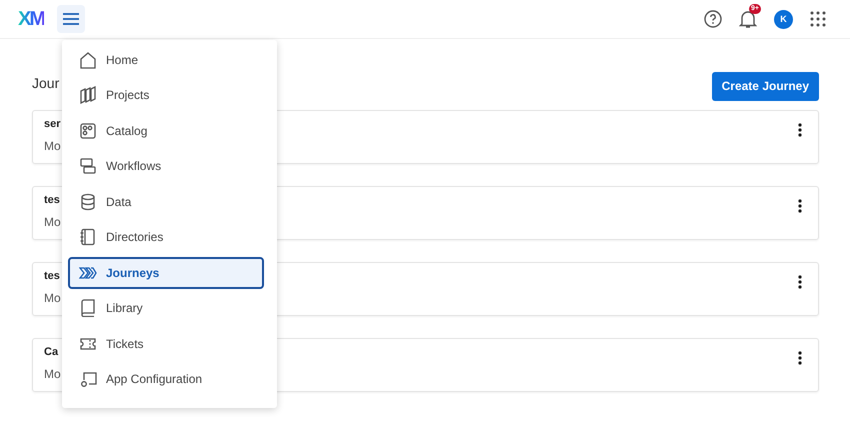 The height and width of the screenshot is (425, 850). Describe the element at coordinates (88, 95) in the screenshot. I see `stacked-pages-icon` at that location.